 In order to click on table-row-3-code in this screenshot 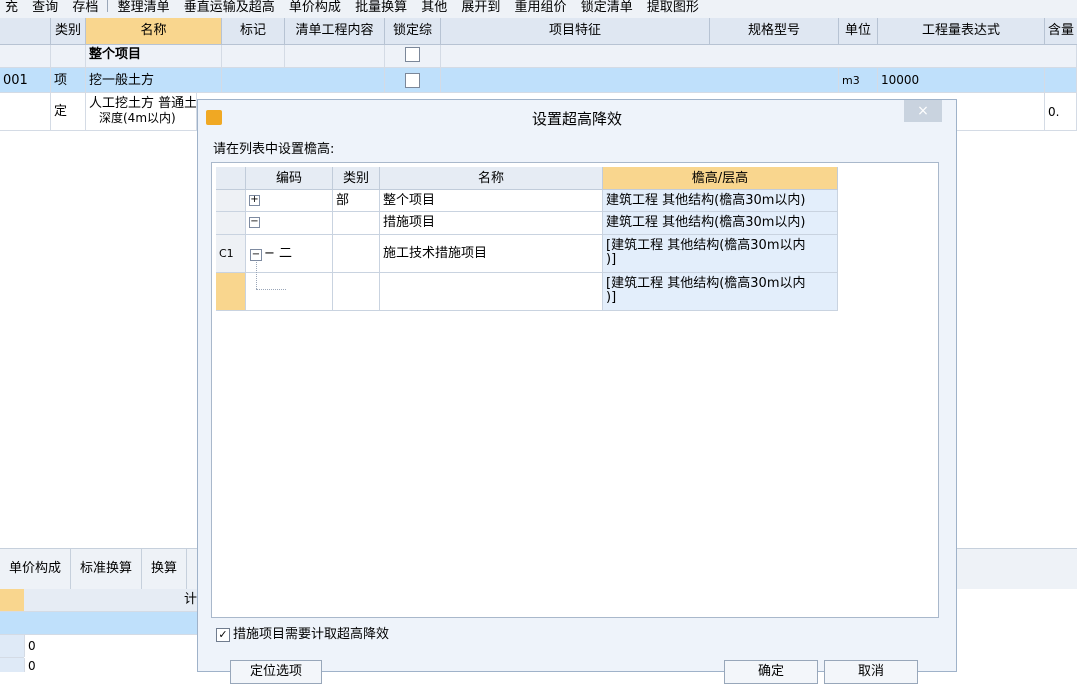, I will do `click(289, 292)`.